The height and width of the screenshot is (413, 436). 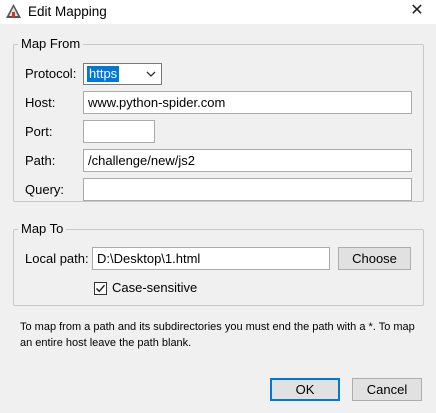 What do you see at coordinates (45, 189) in the screenshot?
I see `query-label: Query:` at bounding box center [45, 189].